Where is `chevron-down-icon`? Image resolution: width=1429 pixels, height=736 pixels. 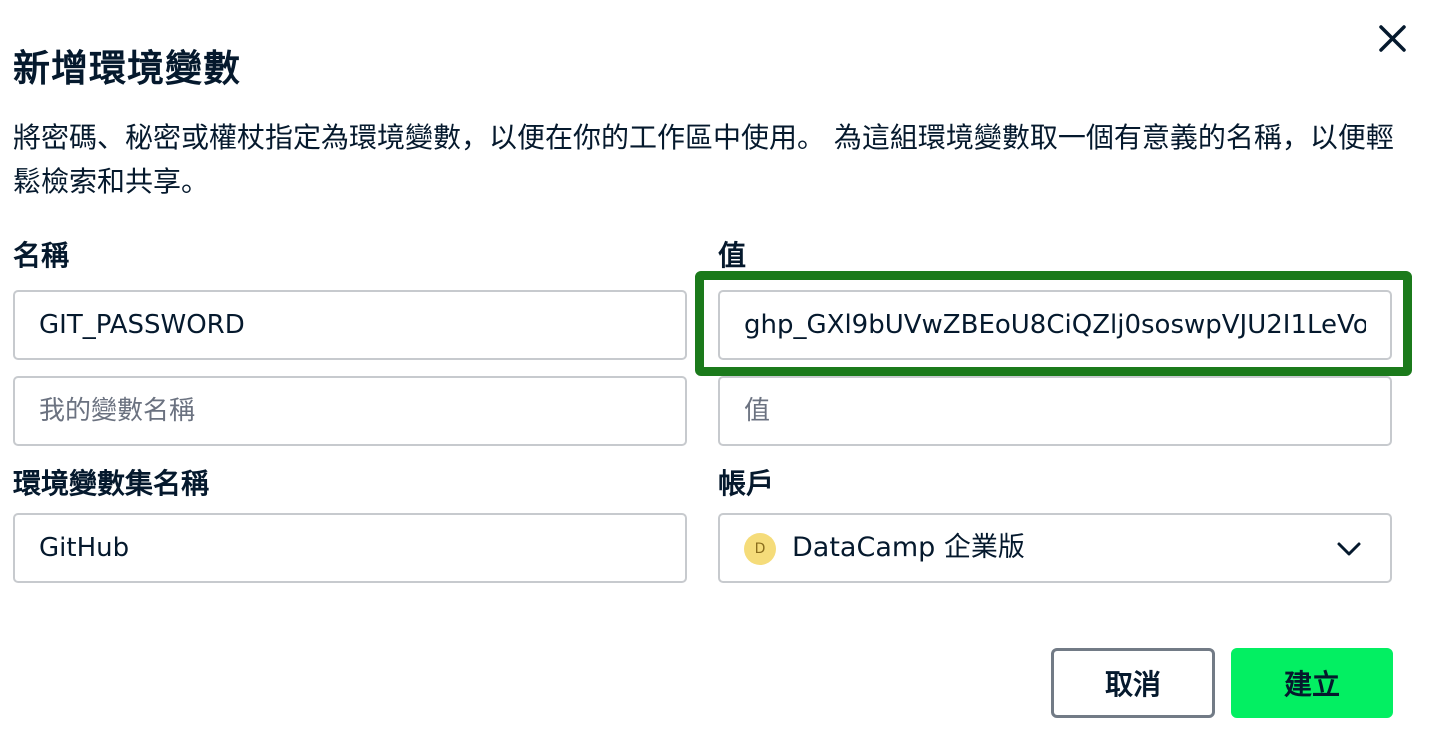 chevron-down-icon is located at coordinates (1349, 551).